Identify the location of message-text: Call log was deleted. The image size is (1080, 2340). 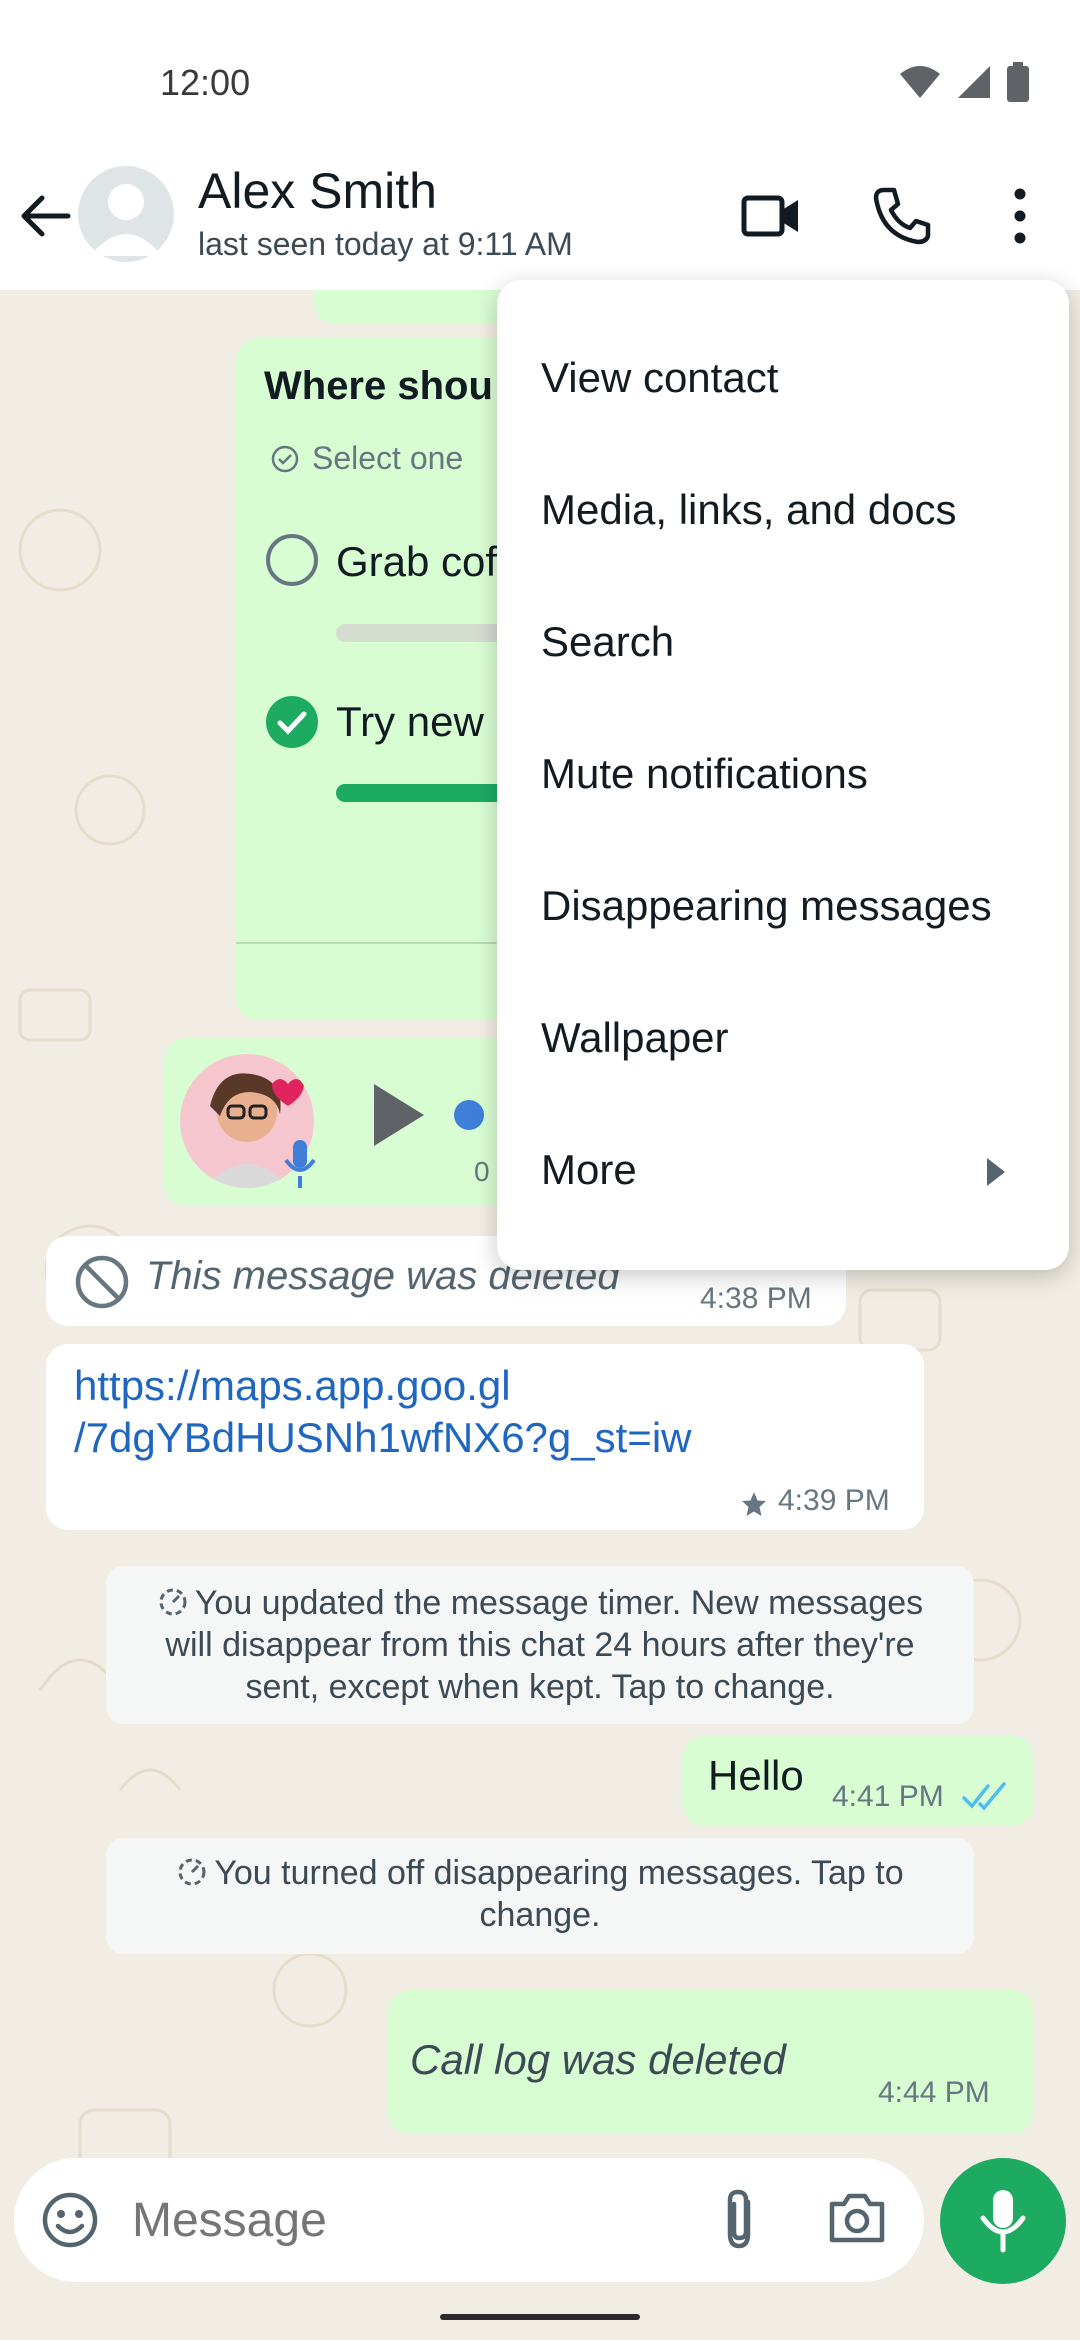
(598, 2059).